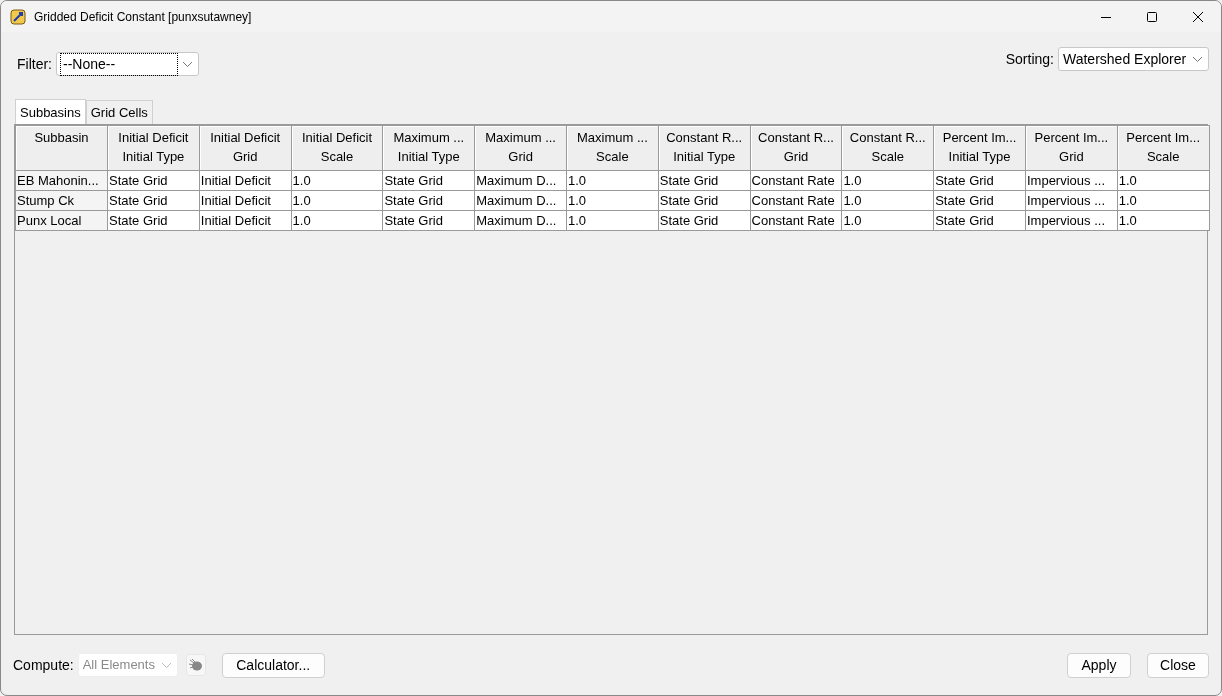 Image resolution: width=1222 pixels, height=696 pixels. What do you see at coordinates (1133, 59) in the screenshot?
I see `sorting-dropdown: Watershed Explorer` at bounding box center [1133, 59].